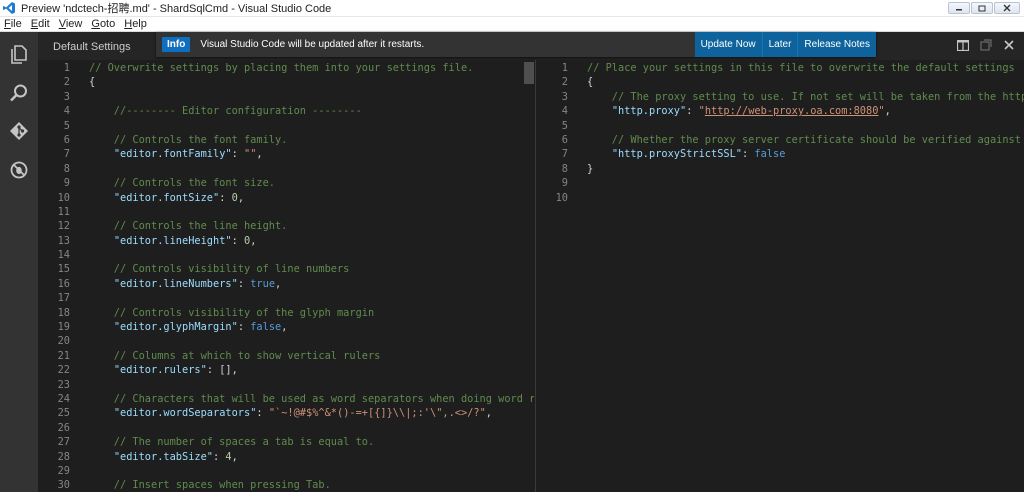  What do you see at coordinates (7, 24) in the screenshot?
I see `menu-mnemonic: F` at bounding box center [7, 24].